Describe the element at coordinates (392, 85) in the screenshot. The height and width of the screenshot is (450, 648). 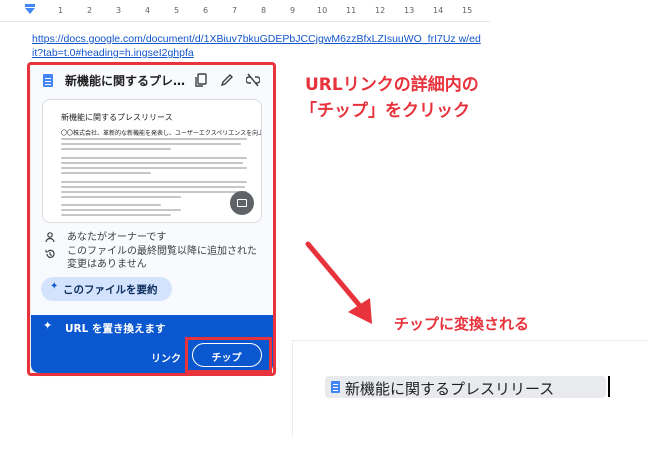
I see `annotation-line-1: URLリンクの詳細内の` at that location.